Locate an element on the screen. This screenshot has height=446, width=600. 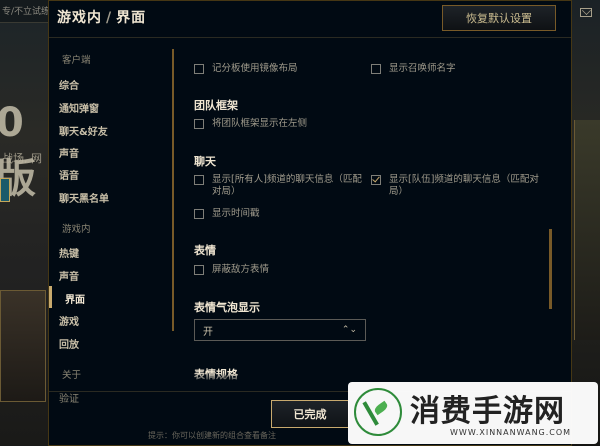
background-button is located at coordinates (5, 190).